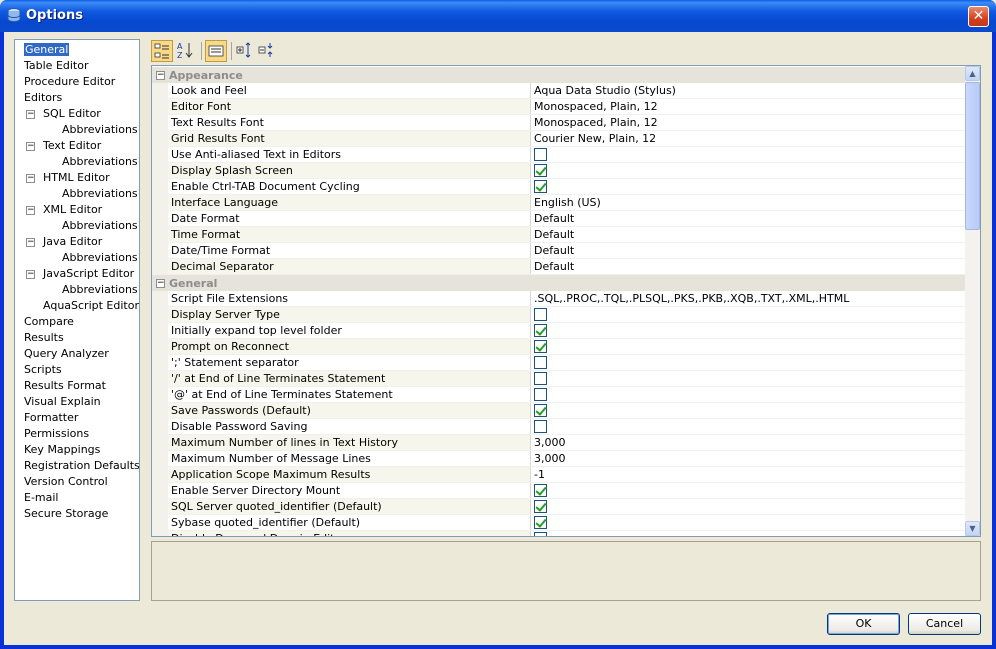  I want to click on tree-item: Registration Defaults, so click(81, 466).